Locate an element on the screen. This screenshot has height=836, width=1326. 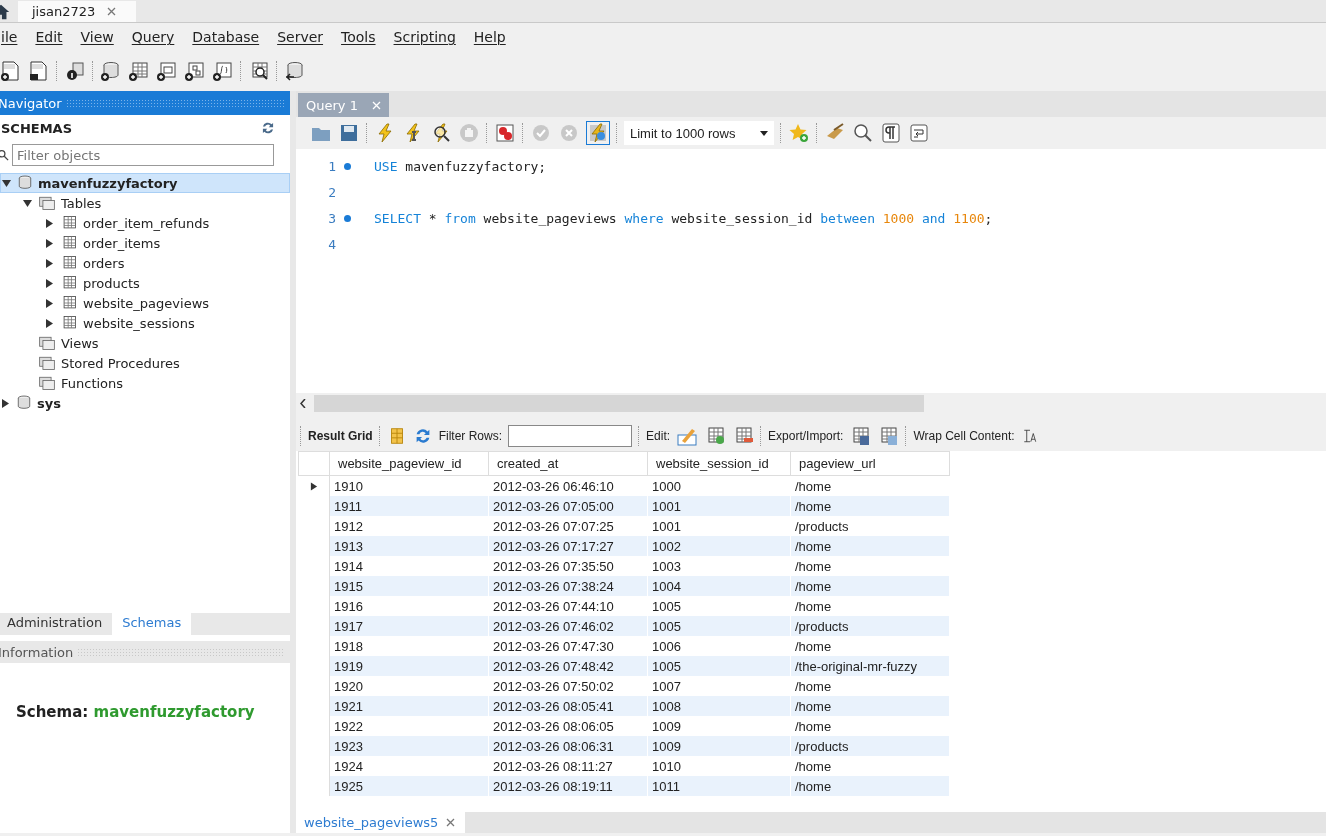
paragraph-icon is located at coordinates (891, 133).